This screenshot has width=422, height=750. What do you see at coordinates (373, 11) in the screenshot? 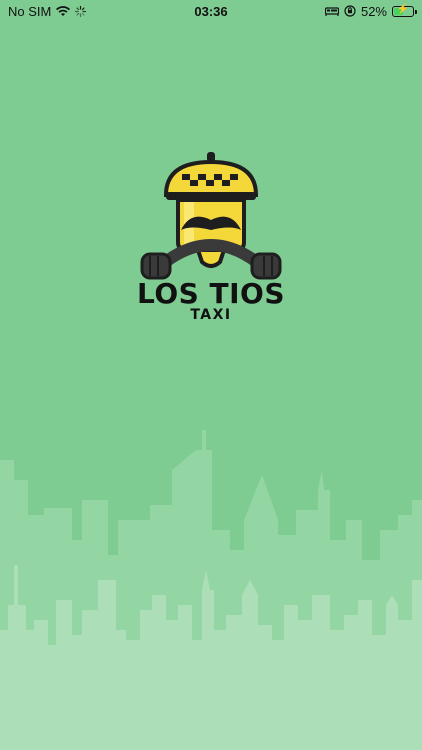
I see `battery-percent: 52%` at bounding box center [373, 11].